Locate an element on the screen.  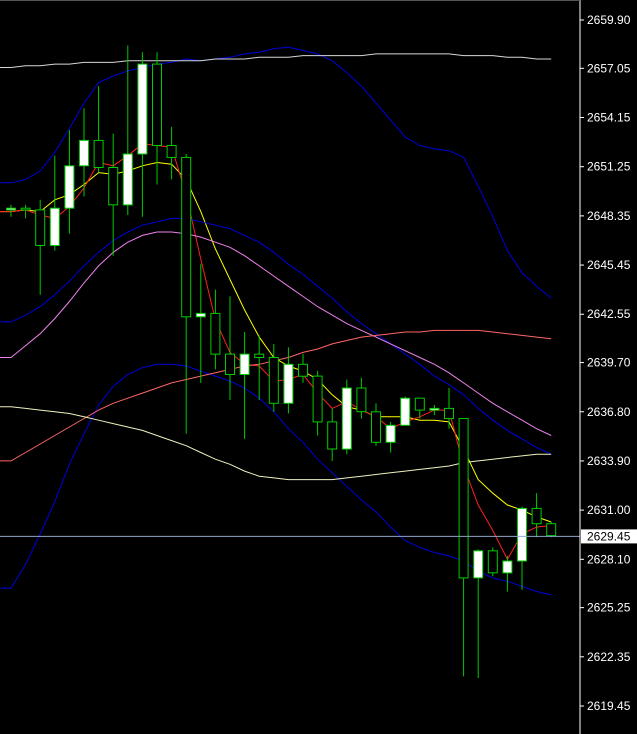
y-tick-label: 2633.90 is located at coordinates (609, 461).